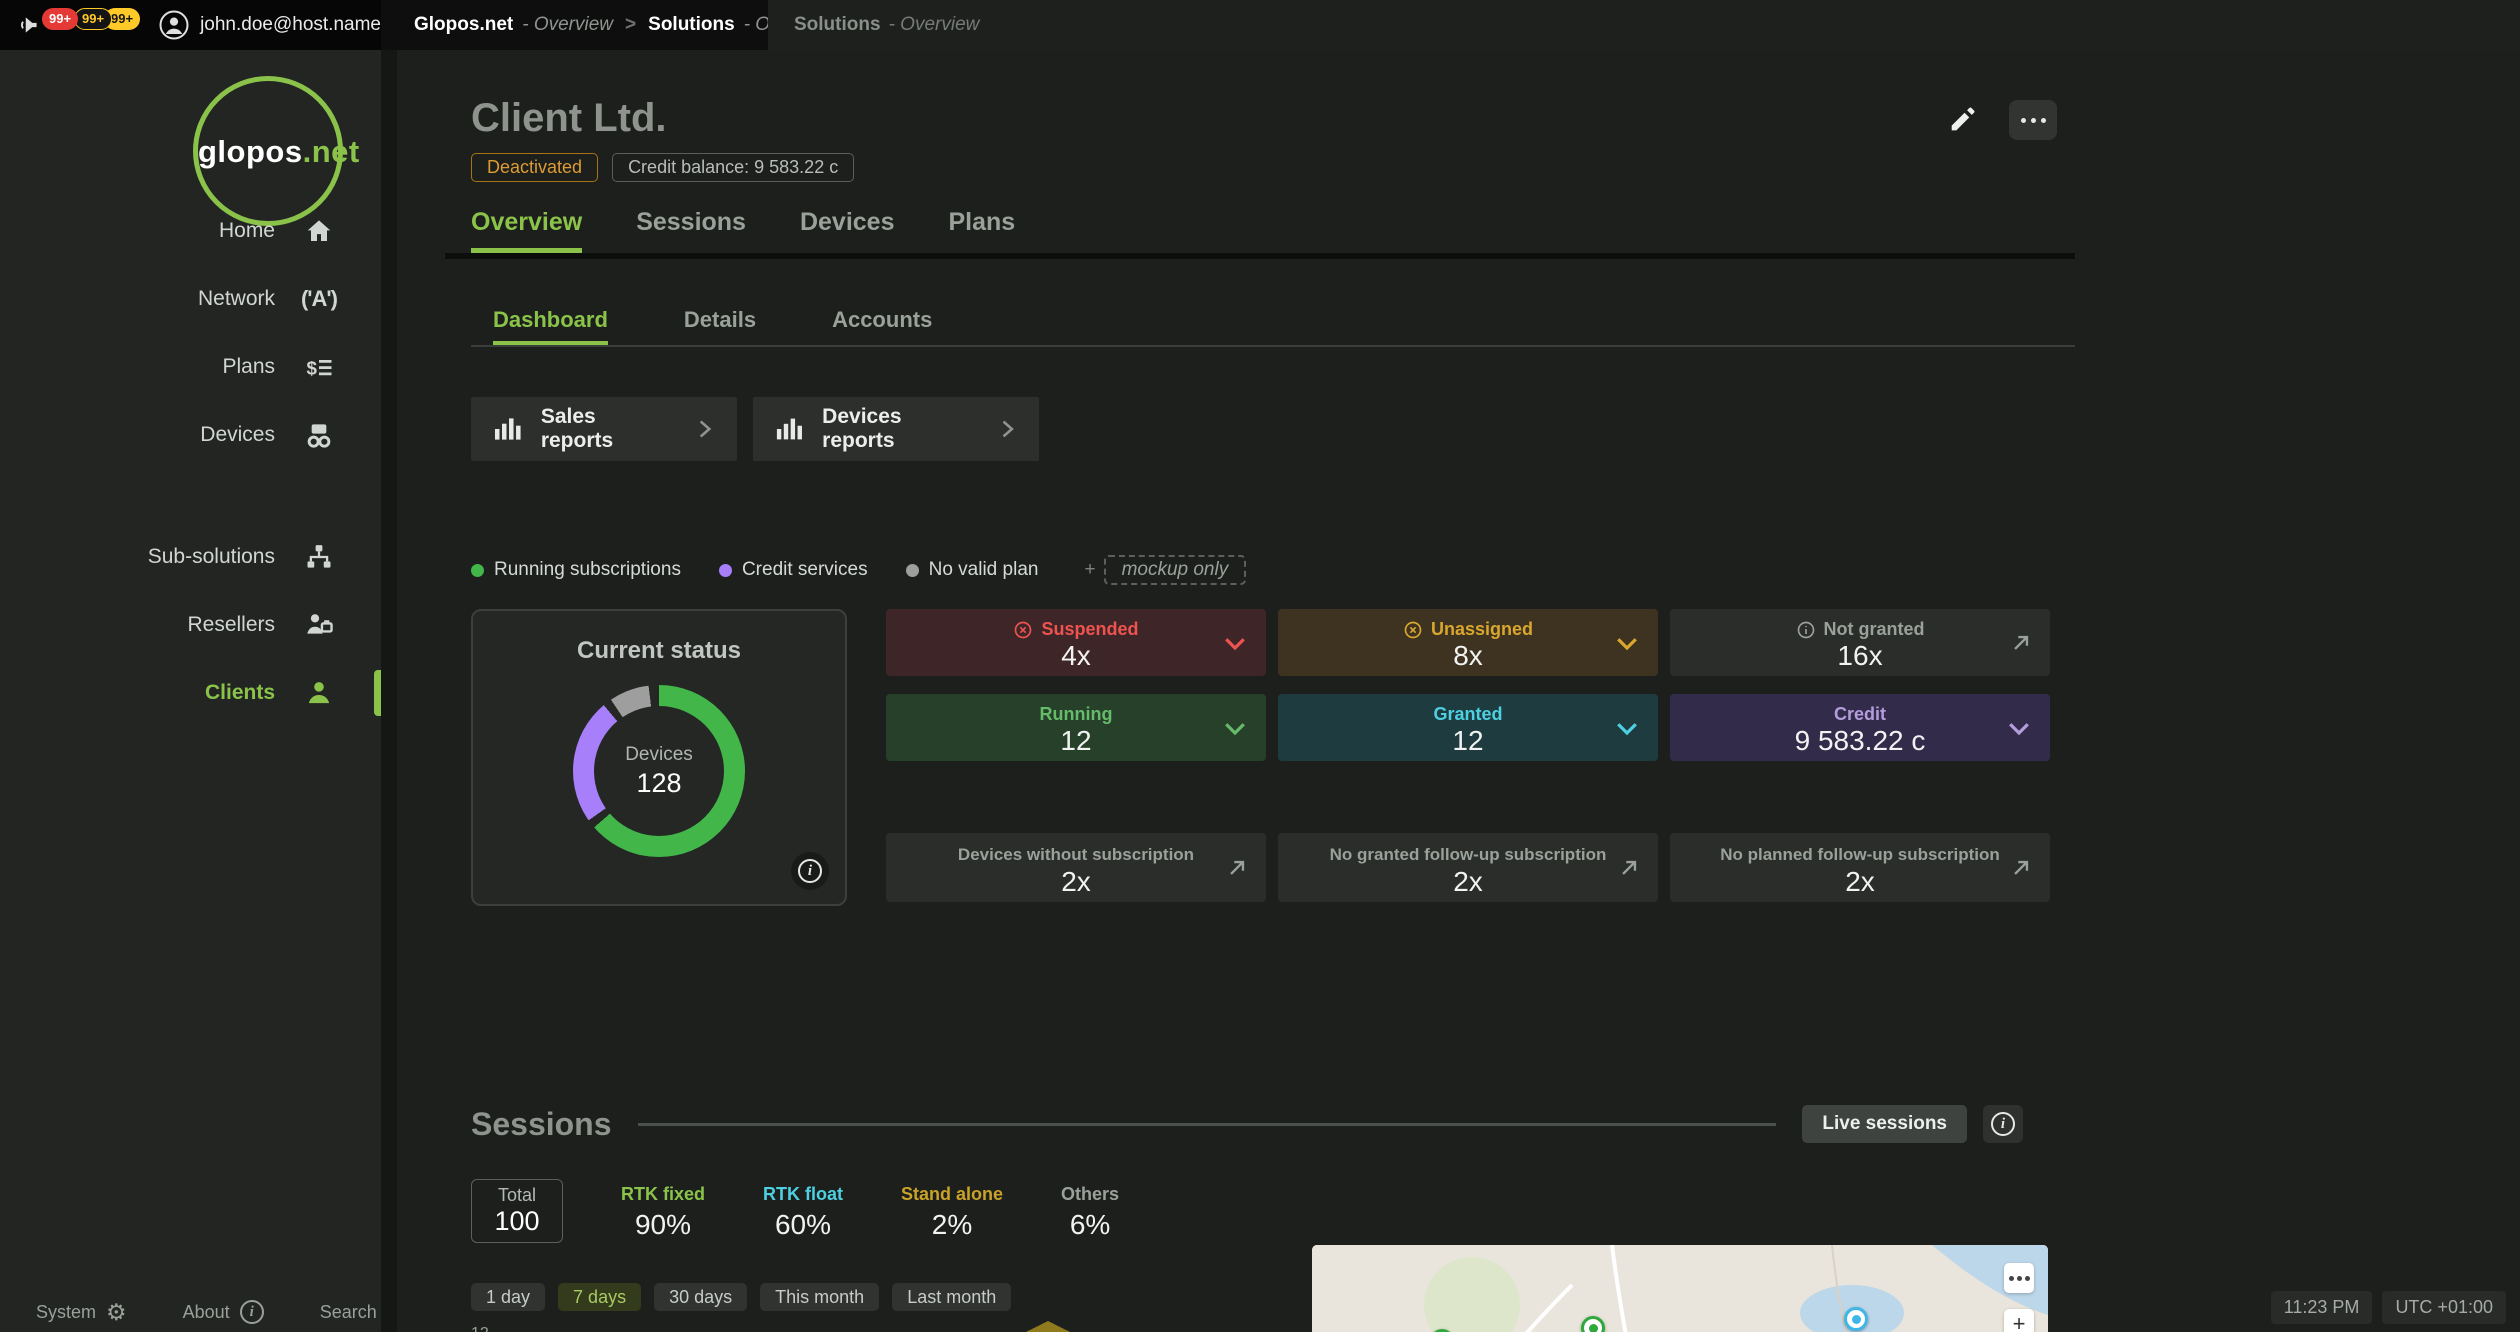 Image resolution: width=2520 pixels, height=1332 pixels. I want to click on user-menu: john.doe@host.name, so click(270, 25).